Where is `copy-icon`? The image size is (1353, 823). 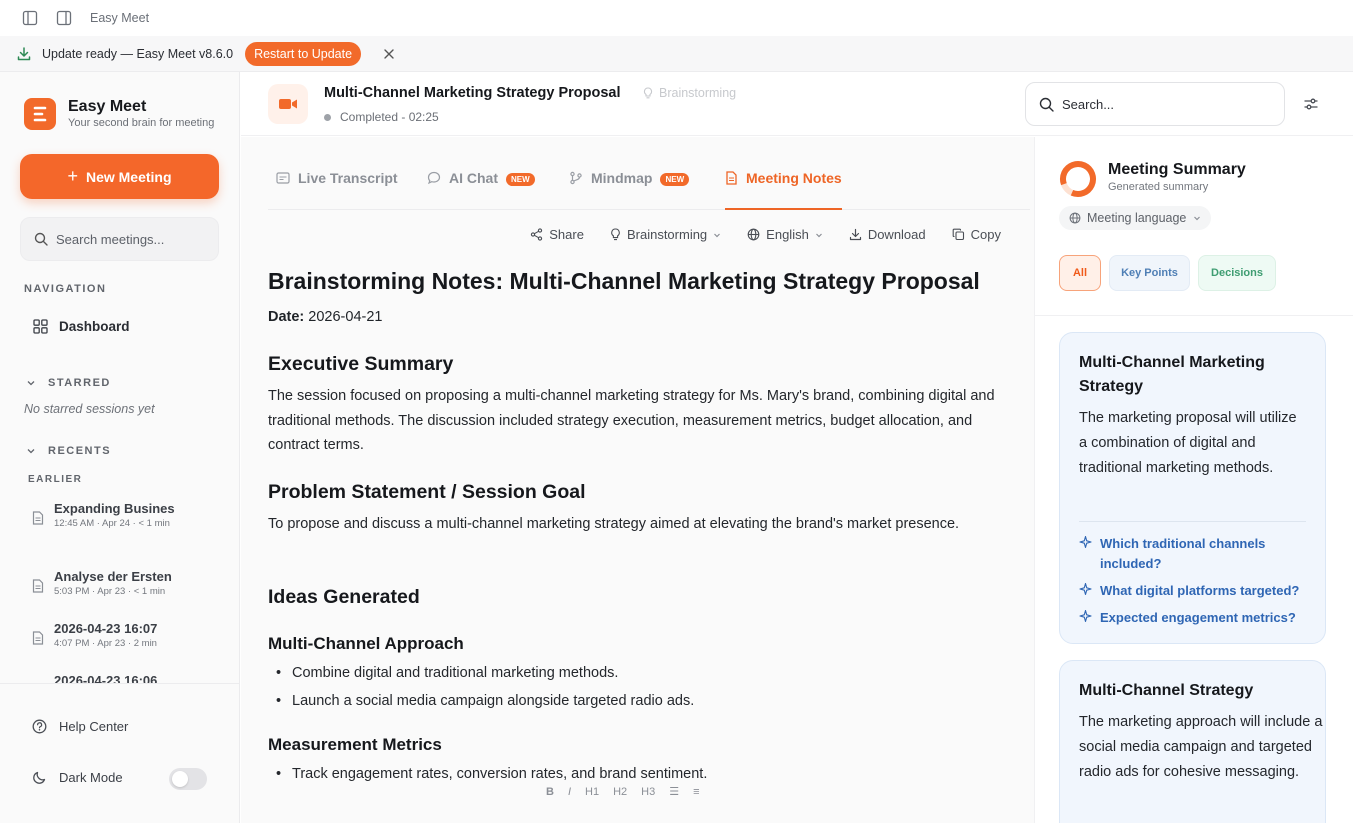
copy-icon is located at coordinates (958, 234).